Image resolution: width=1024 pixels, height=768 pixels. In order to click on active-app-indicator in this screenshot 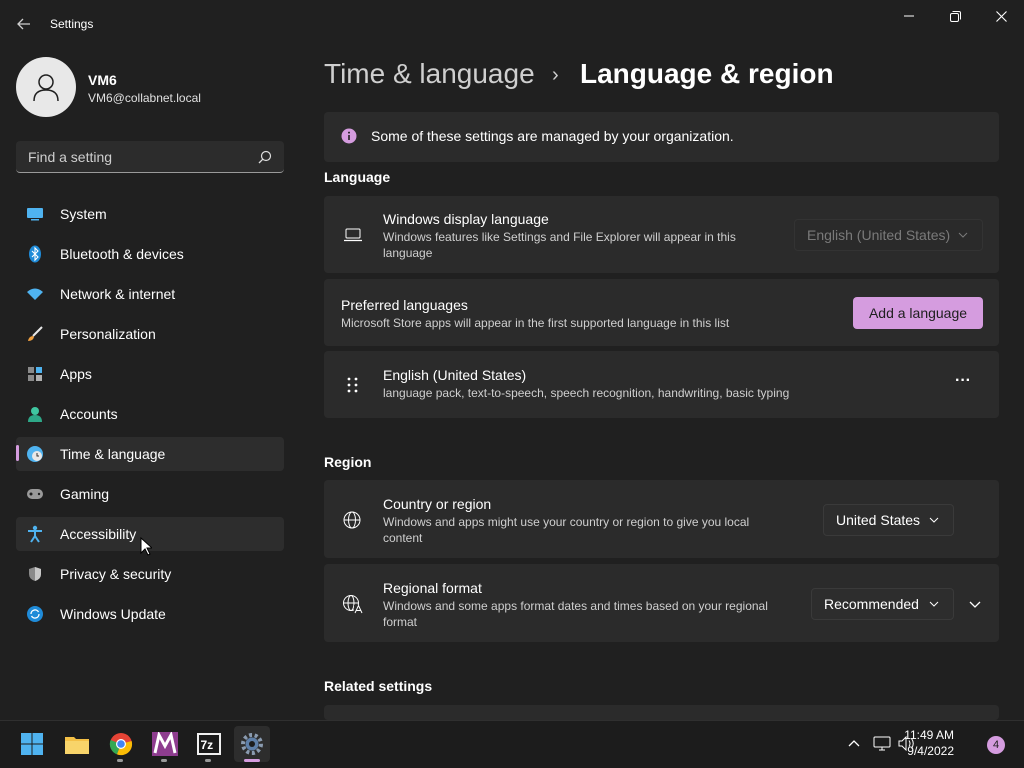, I will do `click(252, 760)`.